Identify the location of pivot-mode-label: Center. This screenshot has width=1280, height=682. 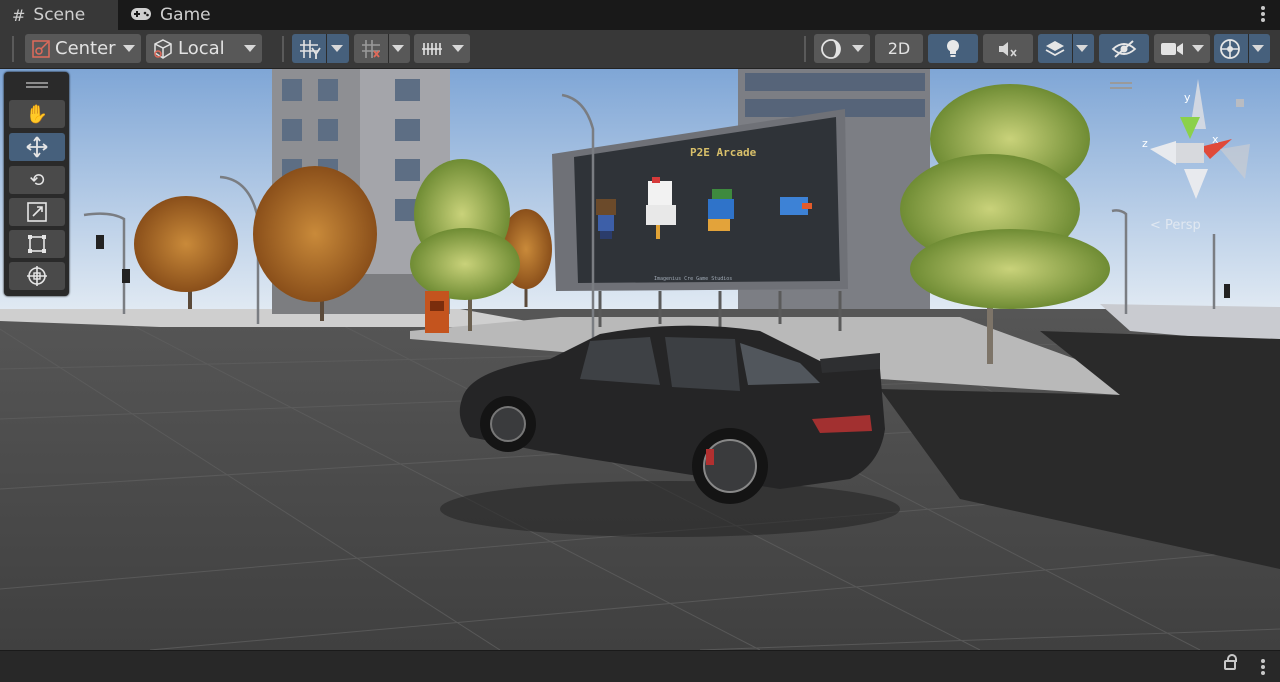
(85, 48).